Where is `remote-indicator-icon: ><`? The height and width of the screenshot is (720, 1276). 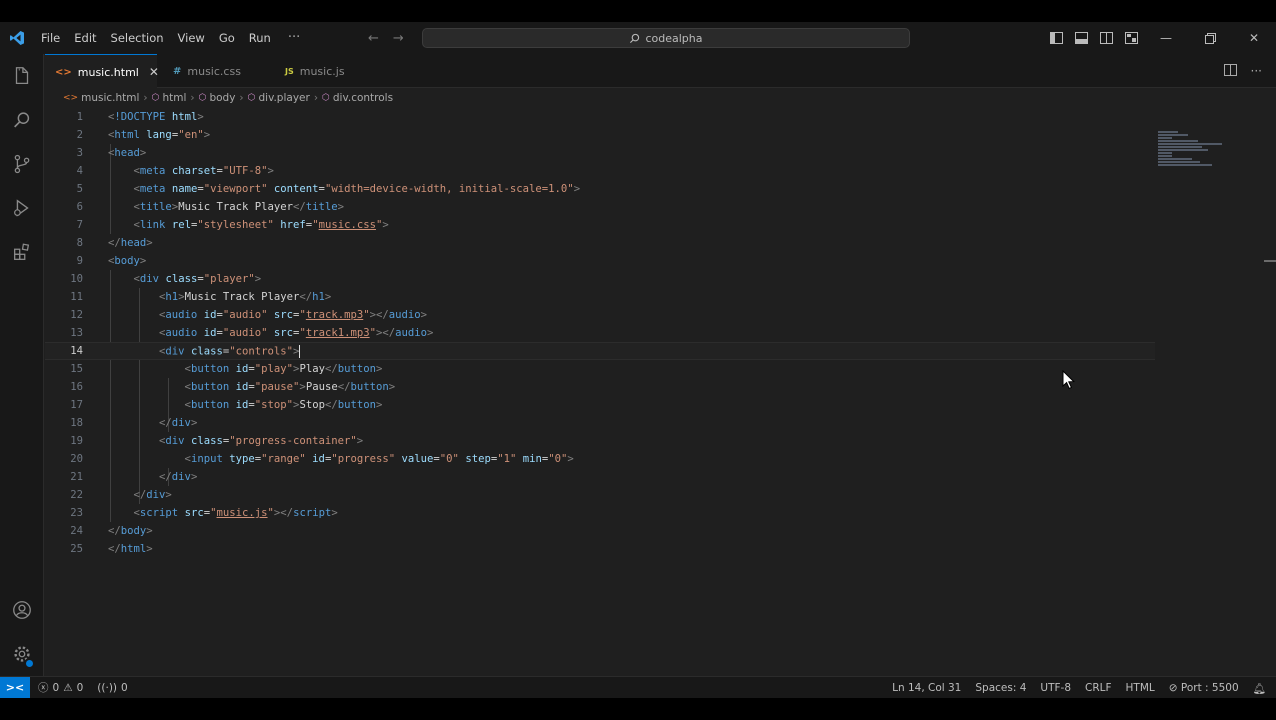 remote-indicator-icon: >< is located at coordinates (15, 687).